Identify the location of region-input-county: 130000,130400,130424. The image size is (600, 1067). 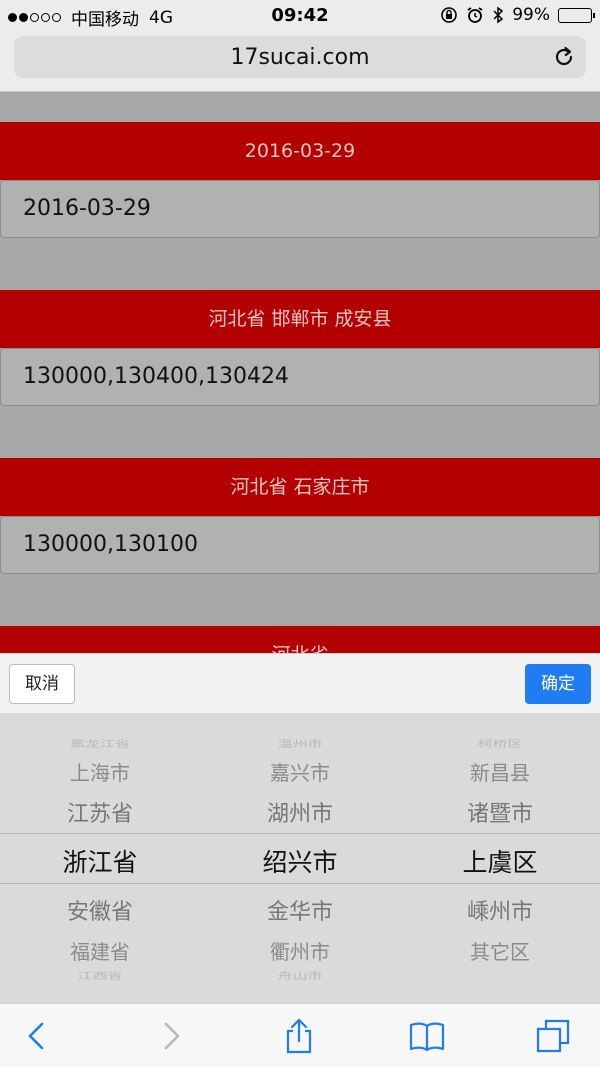
(300, 377).